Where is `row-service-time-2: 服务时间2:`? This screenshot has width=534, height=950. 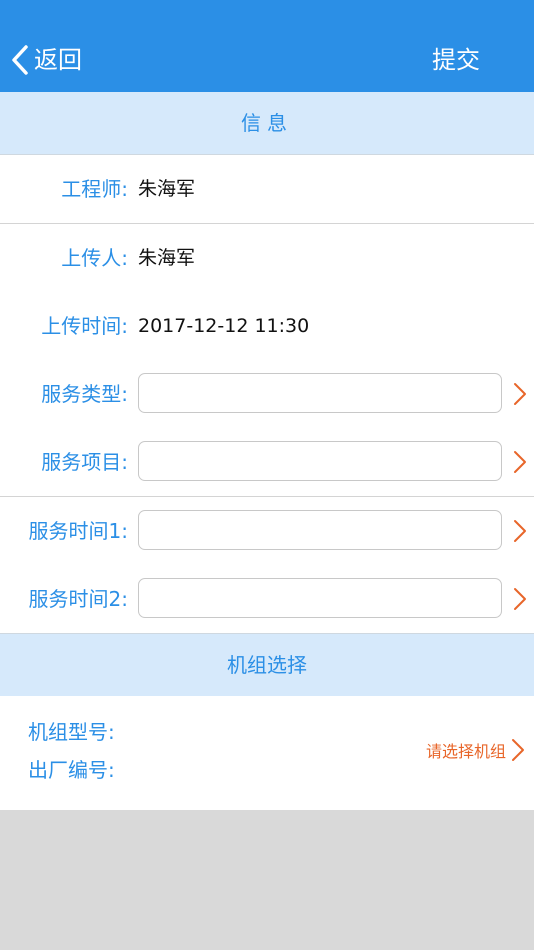
row-service-time-2: 服务时间2: is located at coordinates (267, 599).